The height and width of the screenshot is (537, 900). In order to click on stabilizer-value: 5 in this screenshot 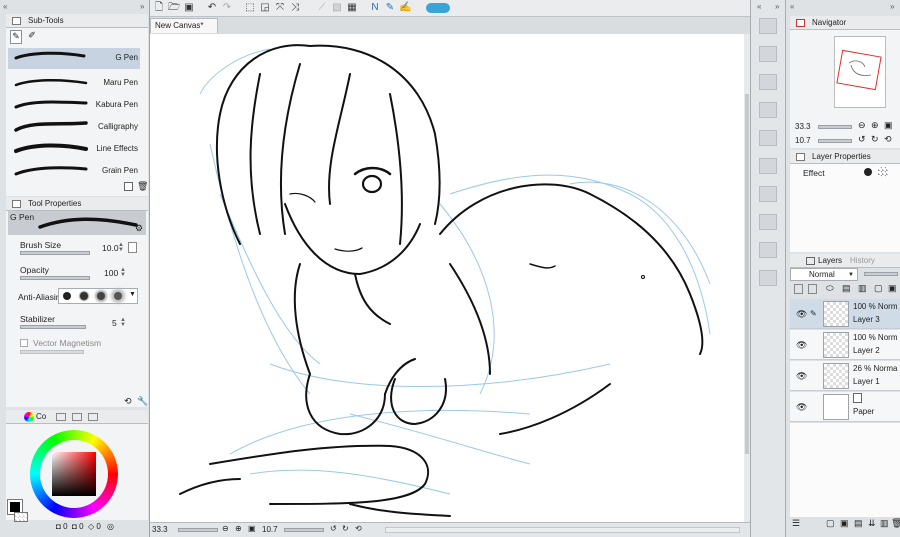, I will do `click(114, 323)`.